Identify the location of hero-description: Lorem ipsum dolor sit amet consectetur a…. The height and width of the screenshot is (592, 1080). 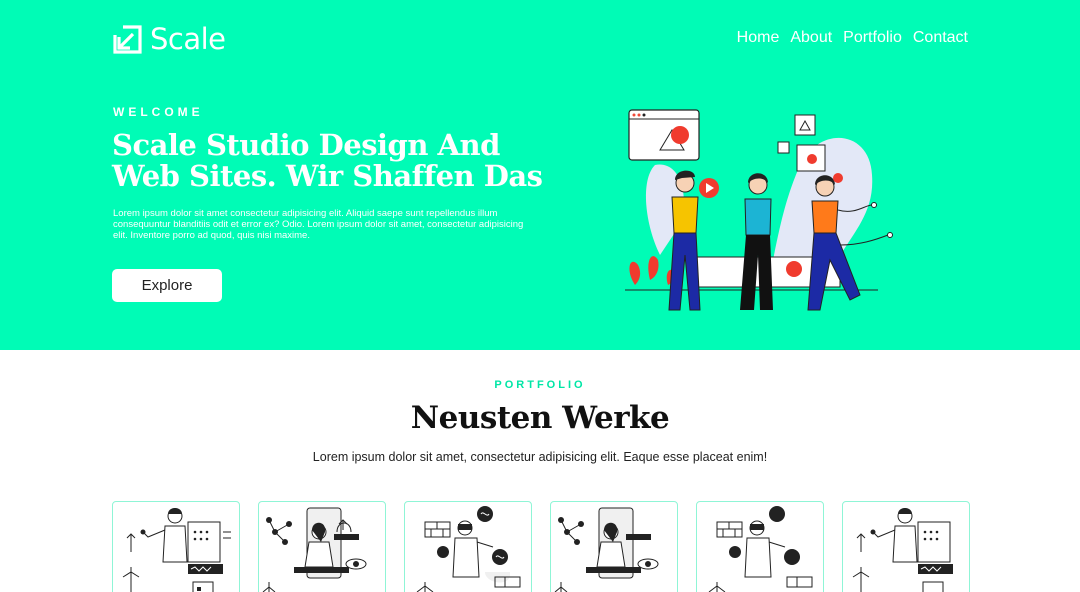
(318, 224).